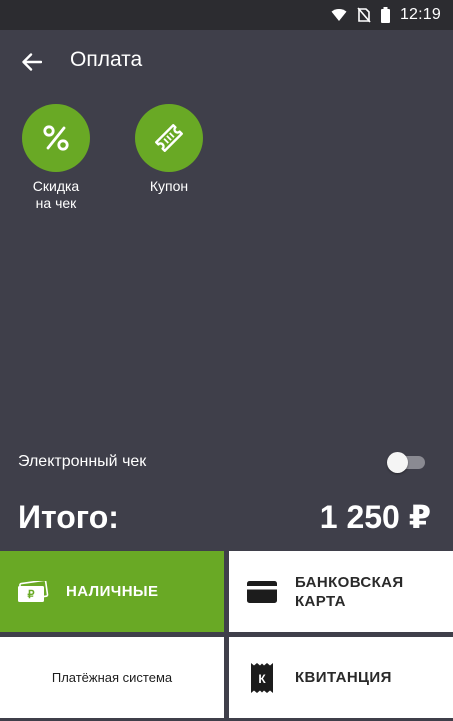 Image resolution: width=453 pixels, height=721 pixels. Describe the element at coordinates (349, 591) in the screenshot. I see `card-label: БАНКОВСКАЯ КАРТА` at that location.